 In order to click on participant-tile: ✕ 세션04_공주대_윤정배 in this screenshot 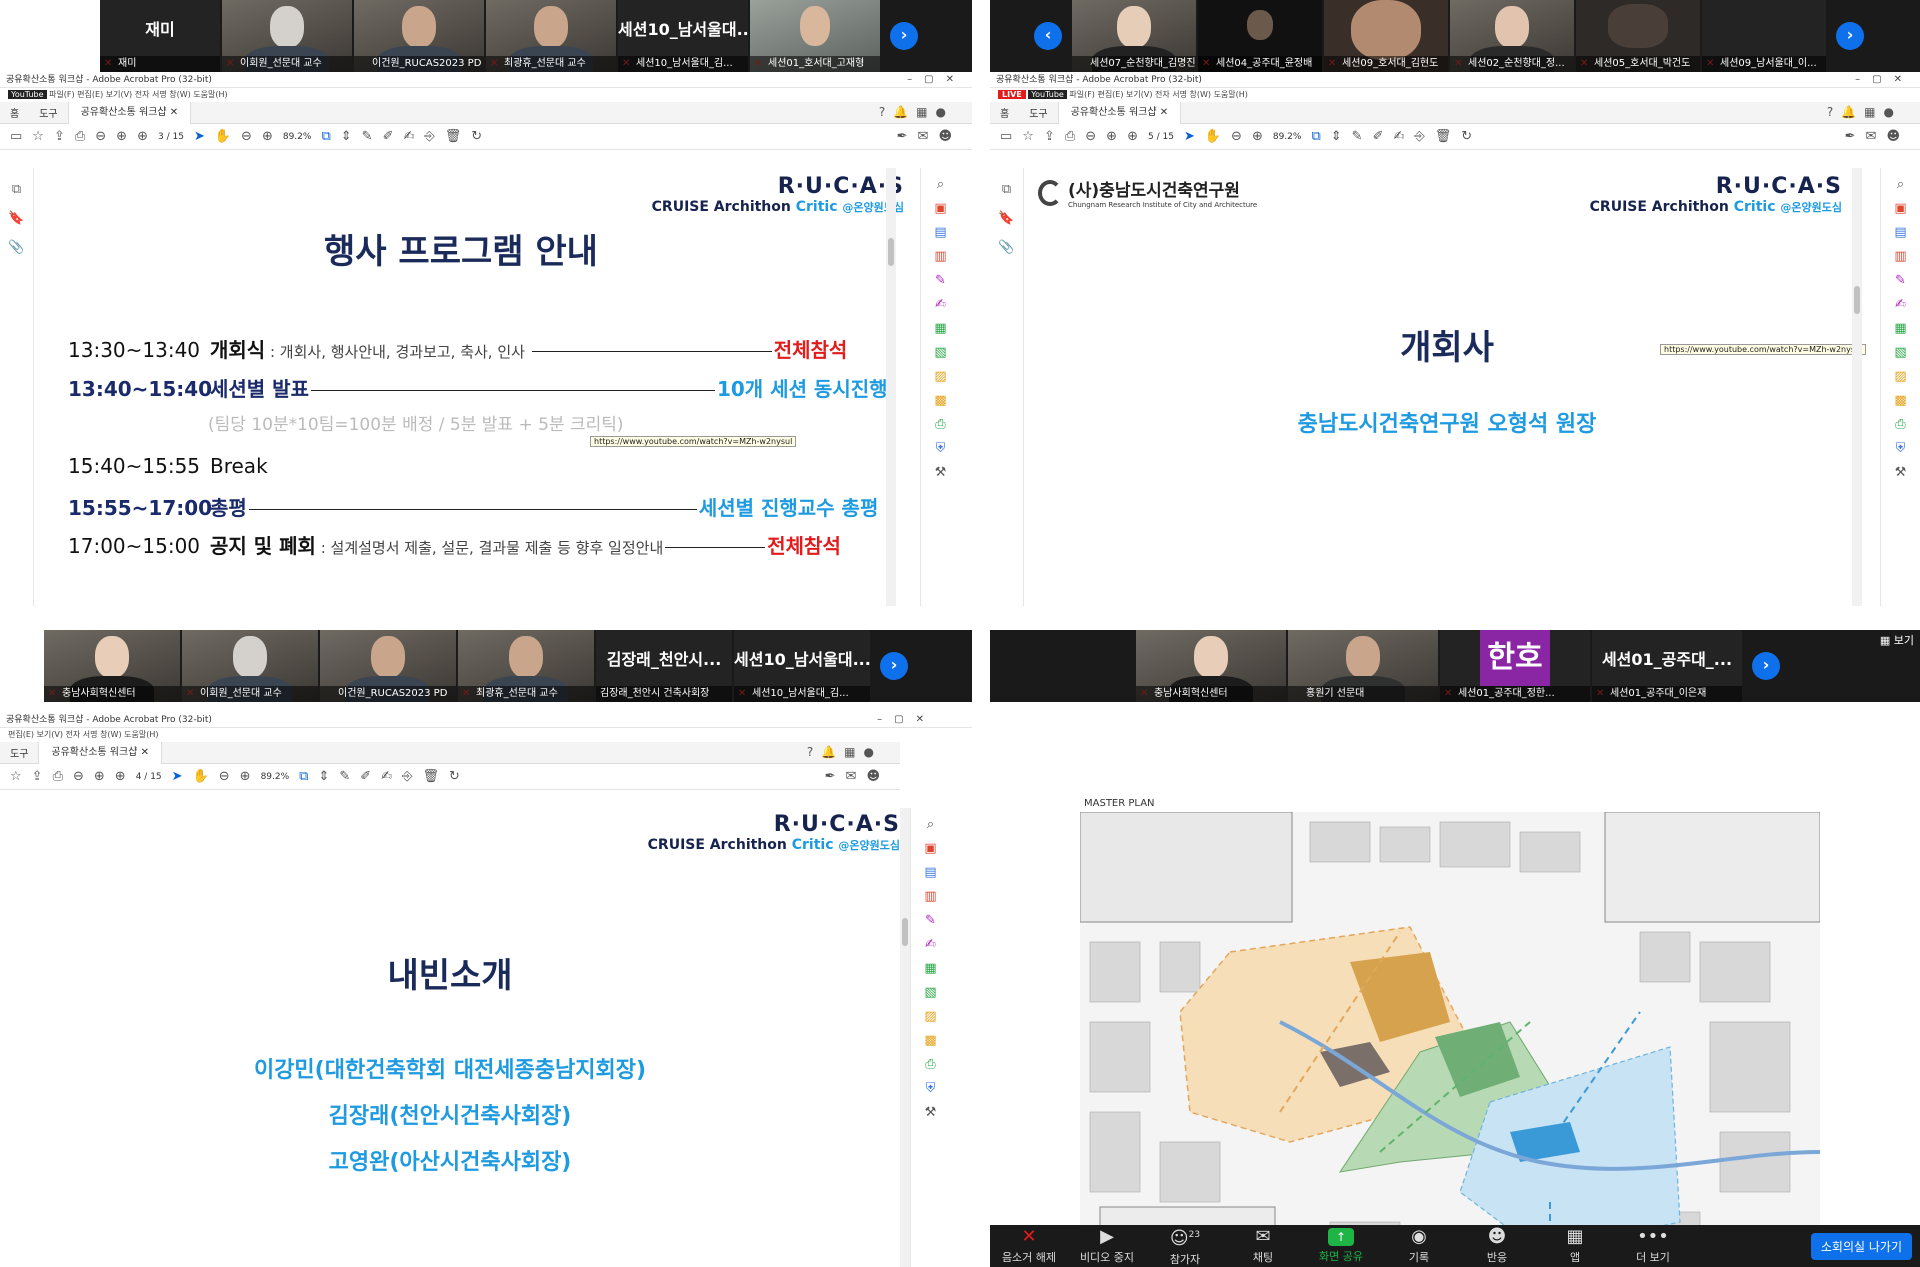, I will do `click(1260, 36)`.